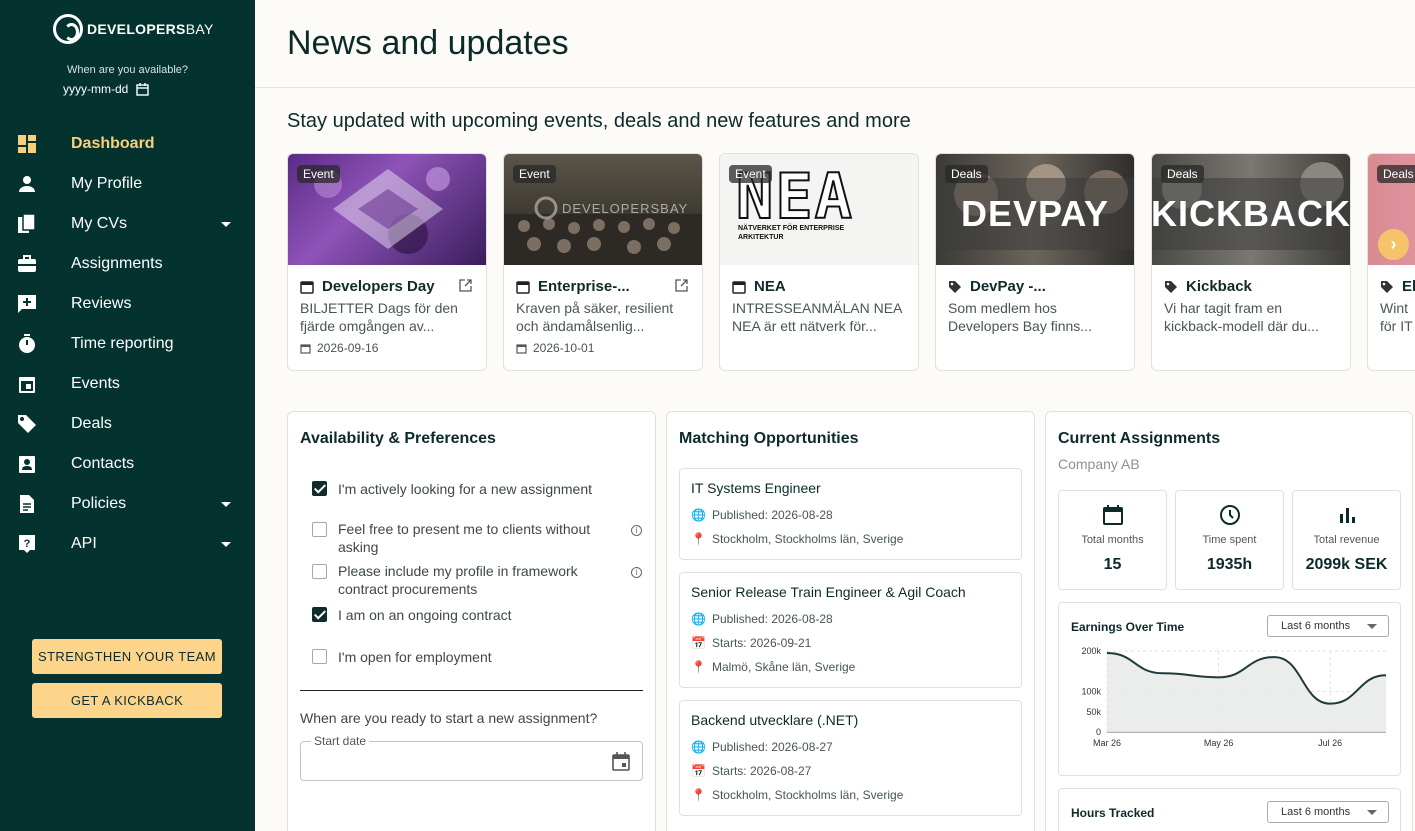 This screenshot has width=1415, height=831. What do you see at coordinates (1229, 540) in the screenshot?
I see `stat-time-spent: Time spent 1935h` at bounding box center [1229, 540].